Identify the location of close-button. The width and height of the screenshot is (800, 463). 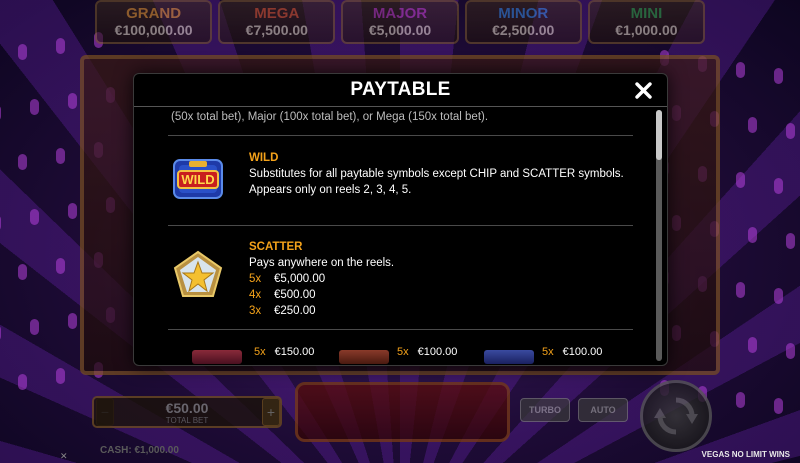
(643, 90).